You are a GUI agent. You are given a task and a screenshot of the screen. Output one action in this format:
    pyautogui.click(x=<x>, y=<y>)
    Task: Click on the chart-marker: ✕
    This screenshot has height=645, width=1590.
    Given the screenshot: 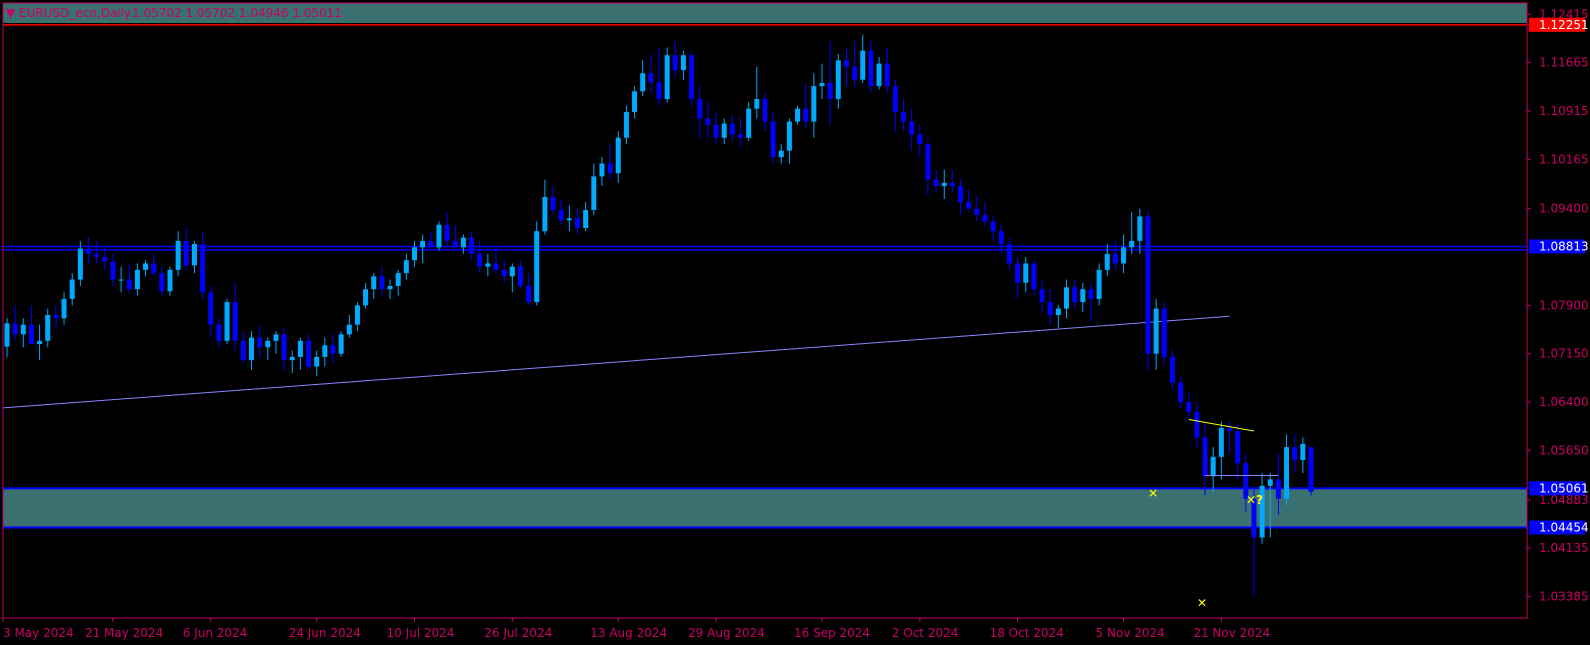 What is the action you would take?
    pyautogui.click(x=1202, y=603)
    